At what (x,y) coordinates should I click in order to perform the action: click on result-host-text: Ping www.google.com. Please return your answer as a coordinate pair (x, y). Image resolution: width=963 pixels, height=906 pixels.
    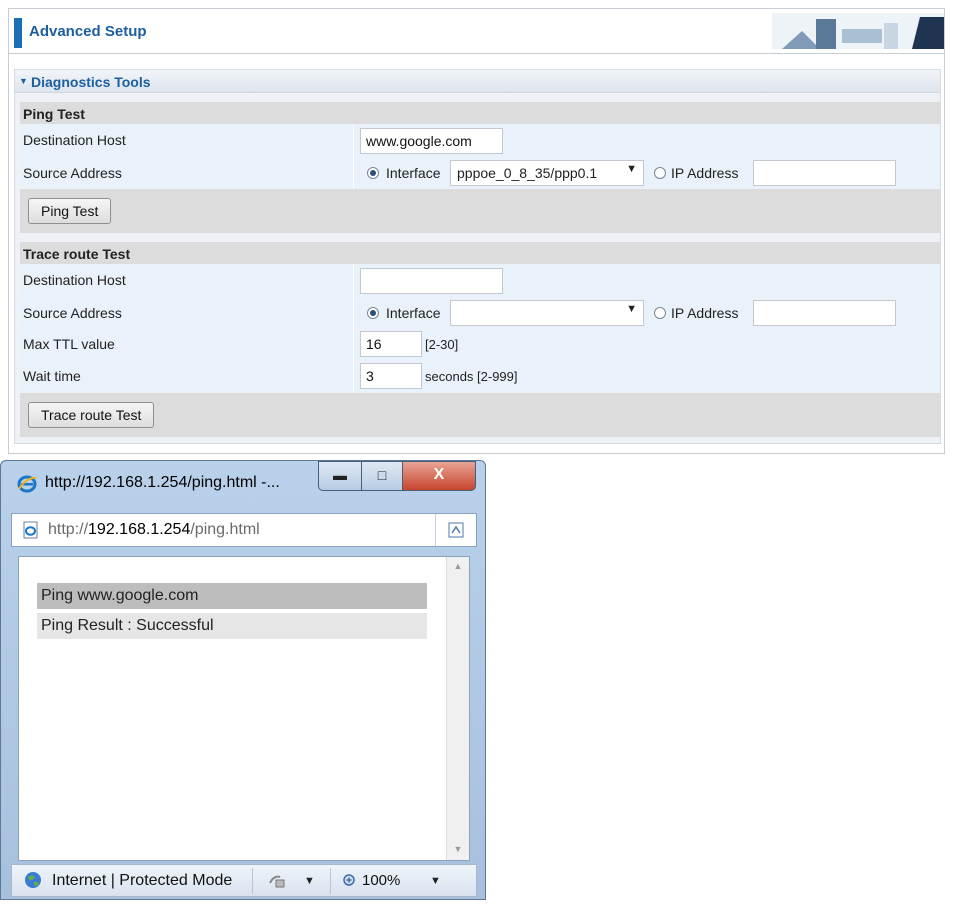
    Looking at the image, I should click on (120, 595).